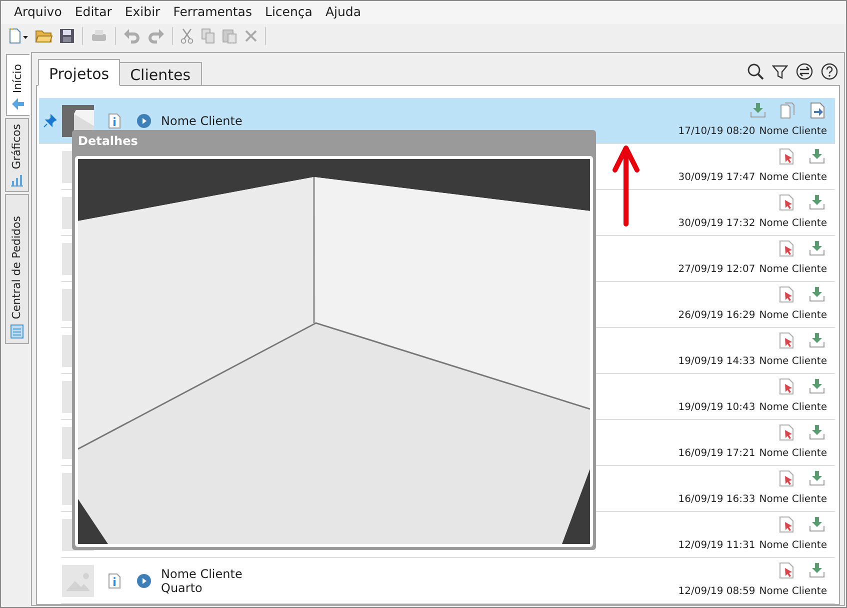 This screenshot has height=608, width=847. What do you see at coordinates (717, 500) in the screenshot?
I see `date-time: 16/09/19 16:33` at bounding box center [717, 500].